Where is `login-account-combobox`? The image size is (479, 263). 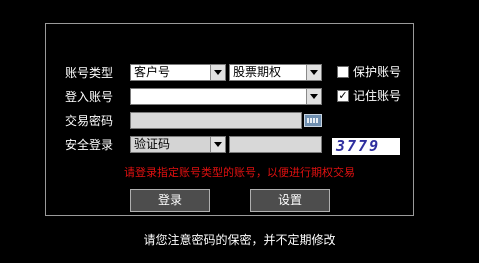
login-account-combobox is located at coordinates (226, 96).